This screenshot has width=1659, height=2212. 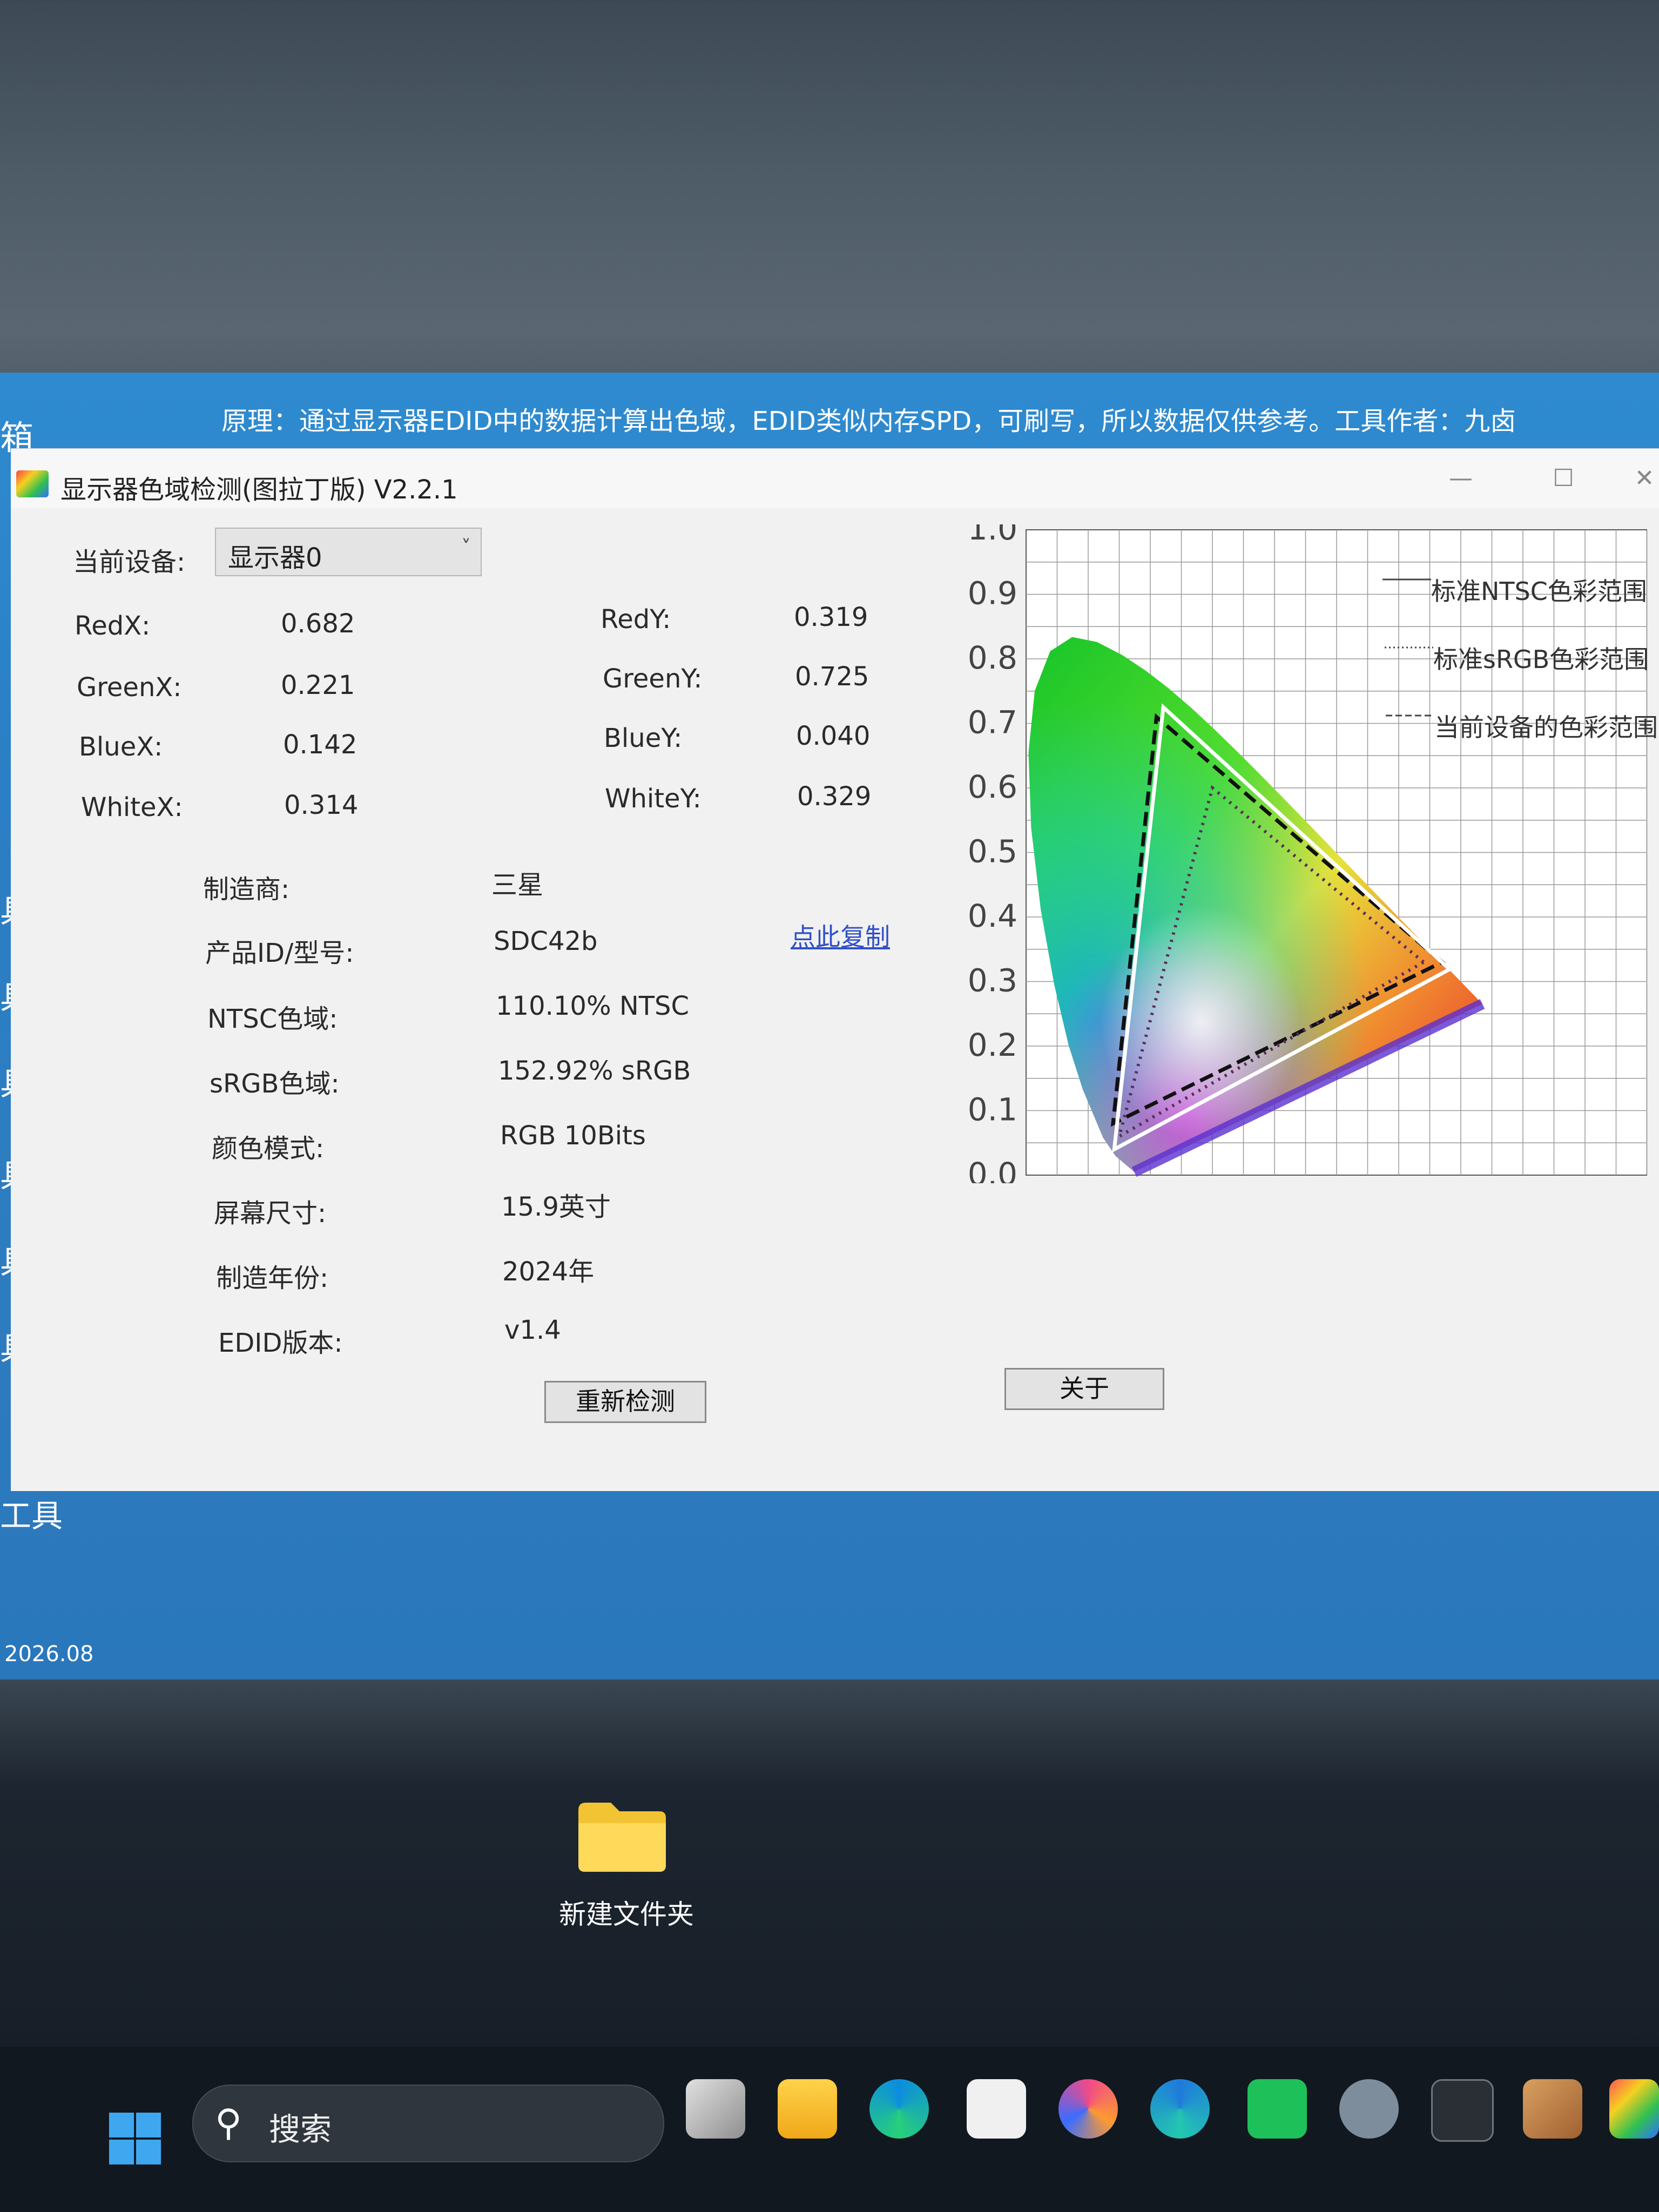 What do you see at coordinates (348, 552) in the screenshot?
I see `device-select: 显示器0 ˅` at bounding box center [348, 552].